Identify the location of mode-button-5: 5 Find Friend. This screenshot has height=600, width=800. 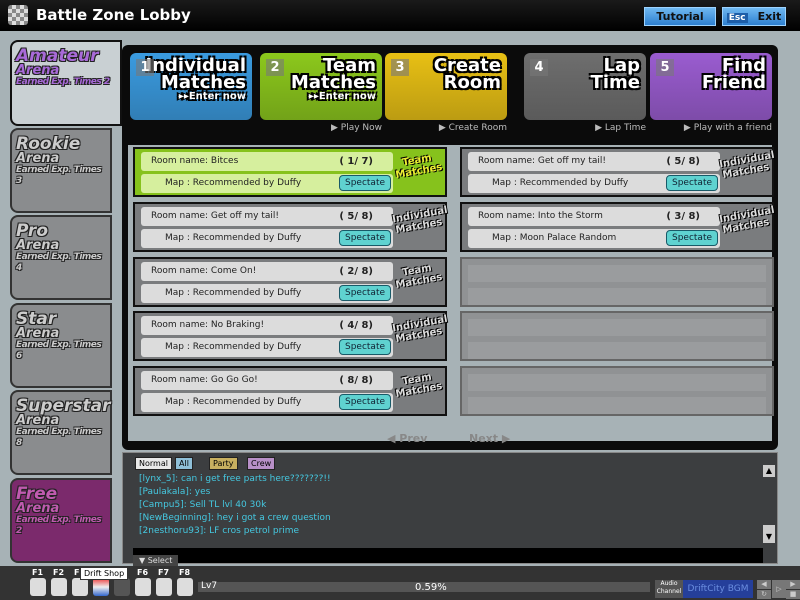
(711, 86).